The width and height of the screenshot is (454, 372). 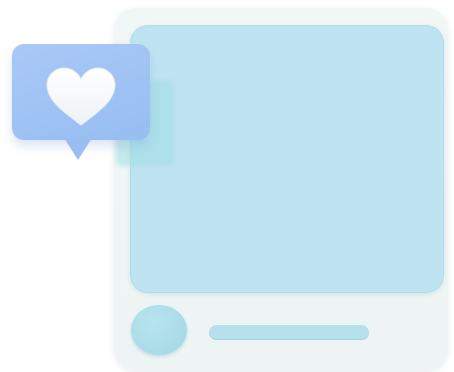 I want to click on heart-icon, so click(x=81, y=97).